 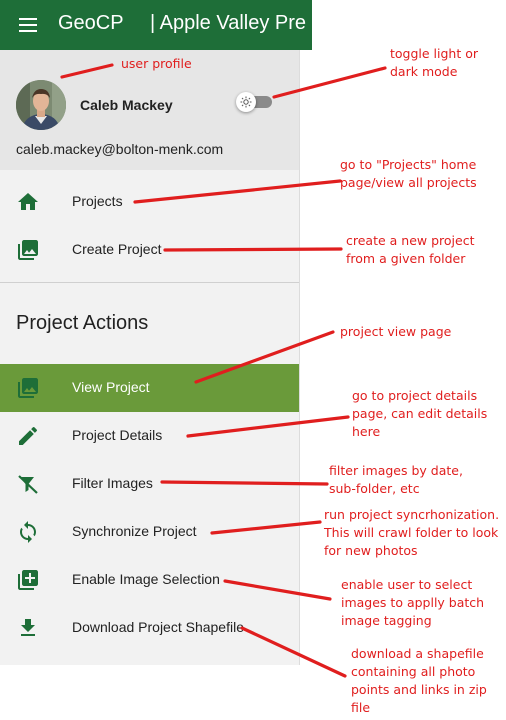 I want to click on nav-item-label: Projects, so click(x=97, y=201).